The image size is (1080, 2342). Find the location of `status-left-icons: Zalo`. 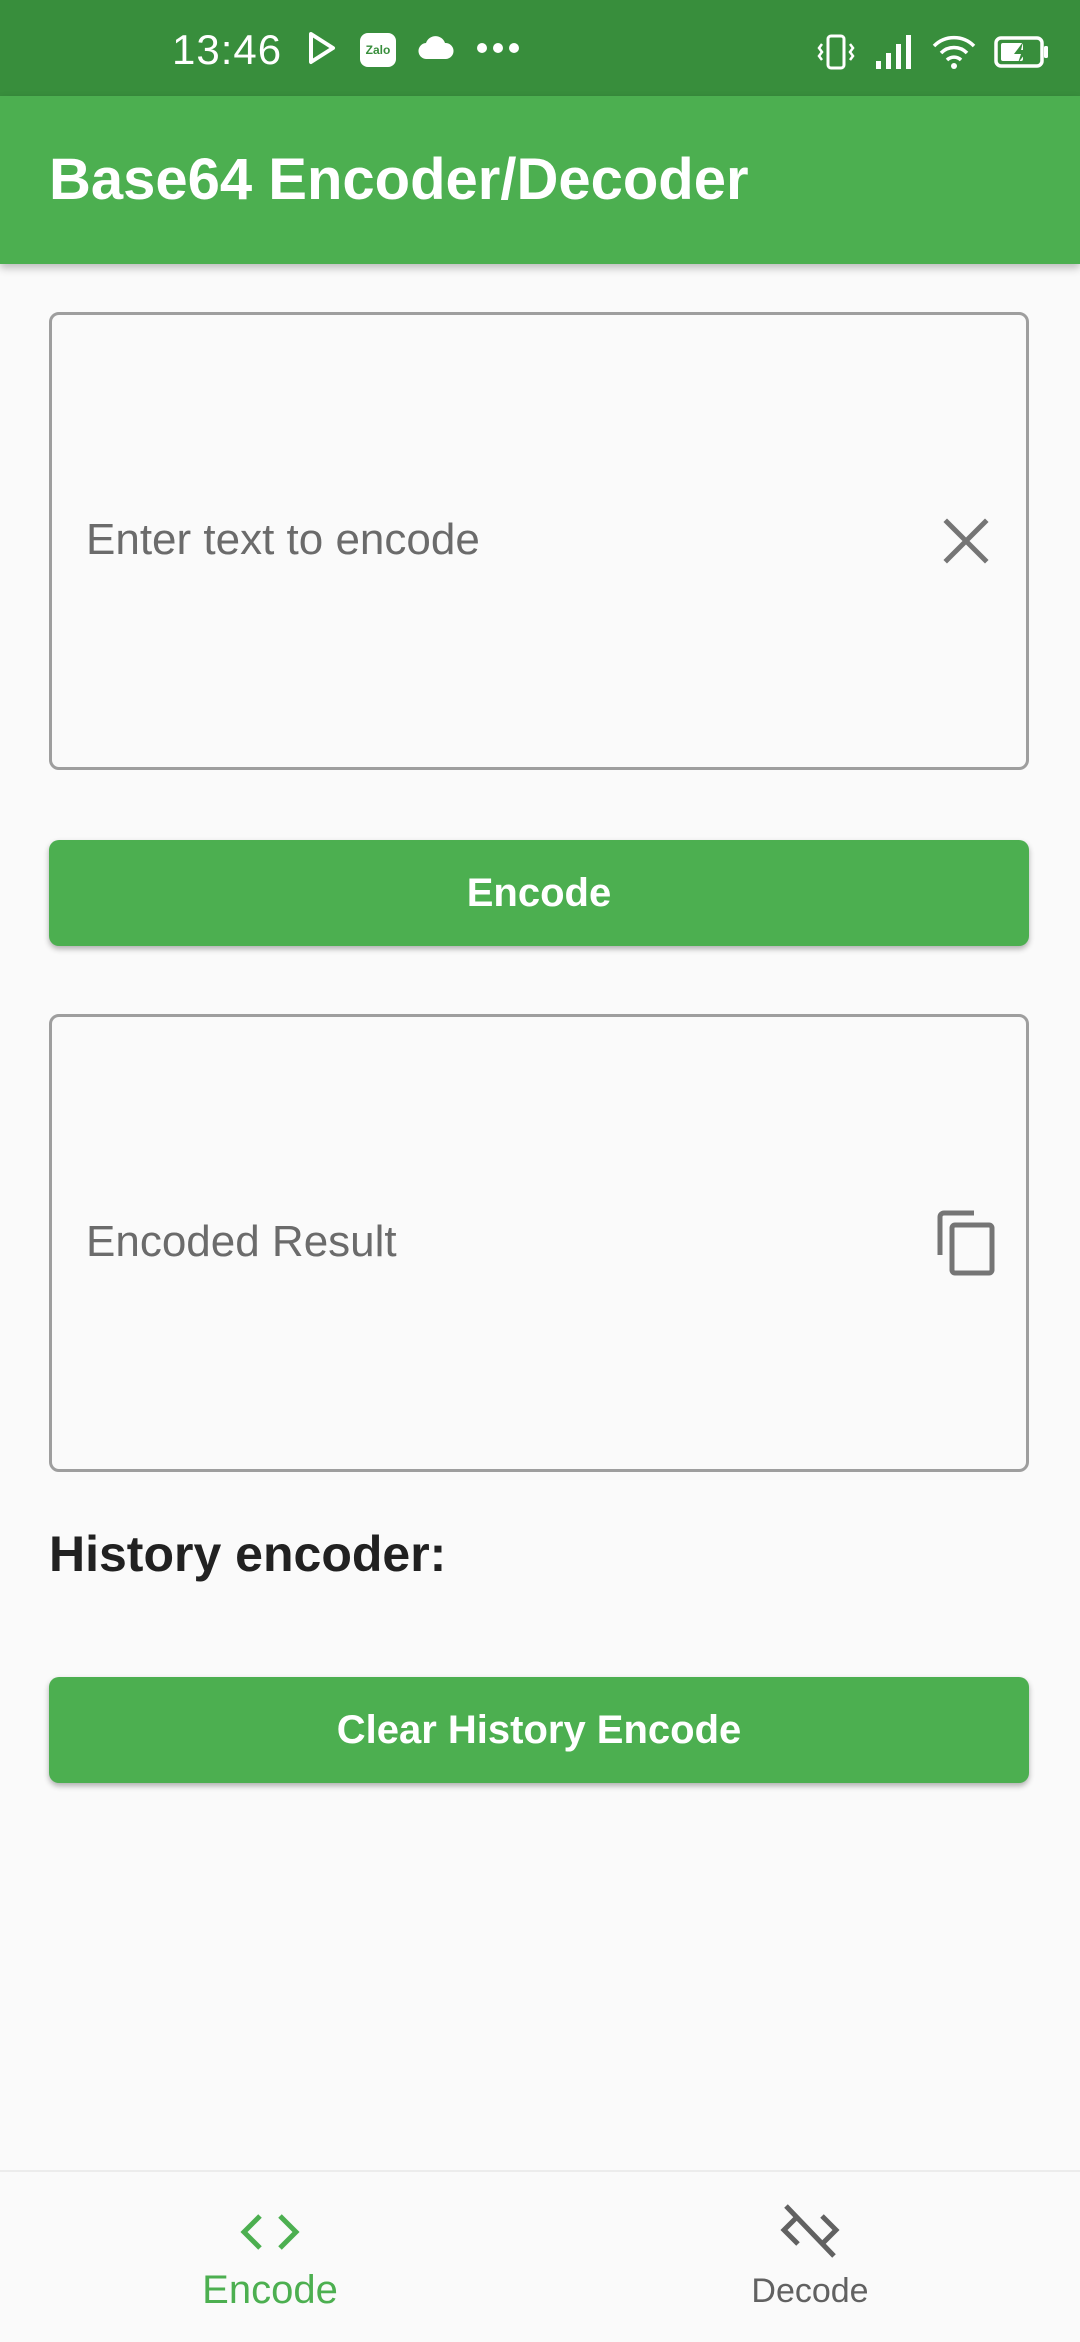

status-left-icons: Zalo is located at coordinates (413, 50).